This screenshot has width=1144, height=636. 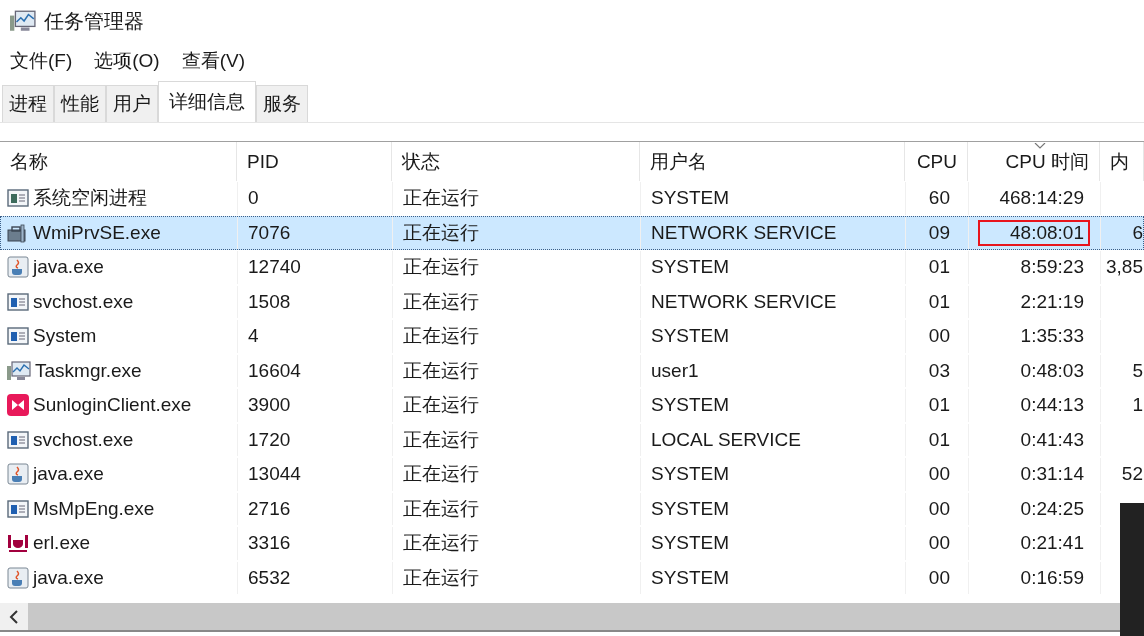 What do you see at coordinates (274, 474) in the screenshot?
I see `table-cell: 13044` at bounding box center [274, 474].